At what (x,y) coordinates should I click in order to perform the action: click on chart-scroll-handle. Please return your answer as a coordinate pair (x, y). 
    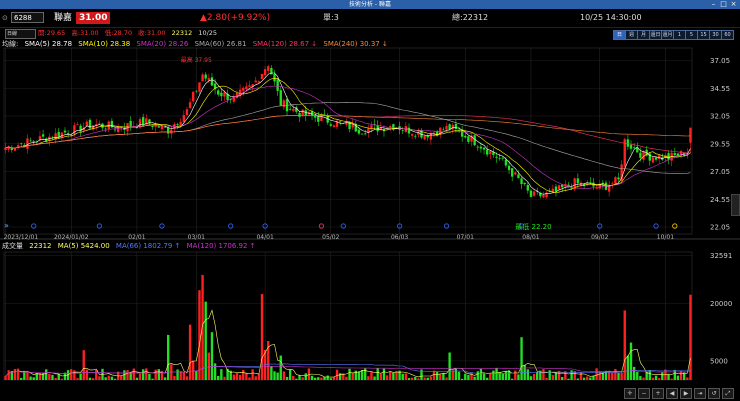
    Looking at the image, I should click on (735, 205).